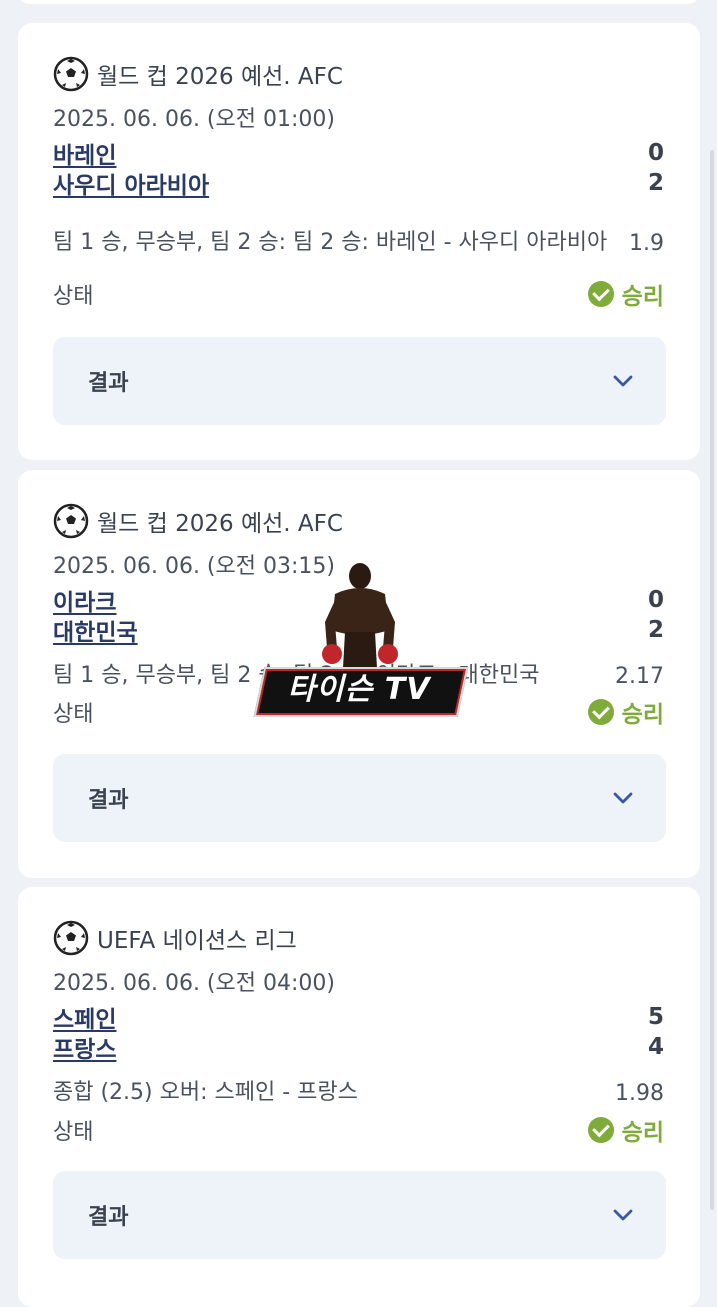 Image resolution: width=717 pixels, height=1307 pixels. I want to click on team2-link: 대한민국, so click(95, 630).